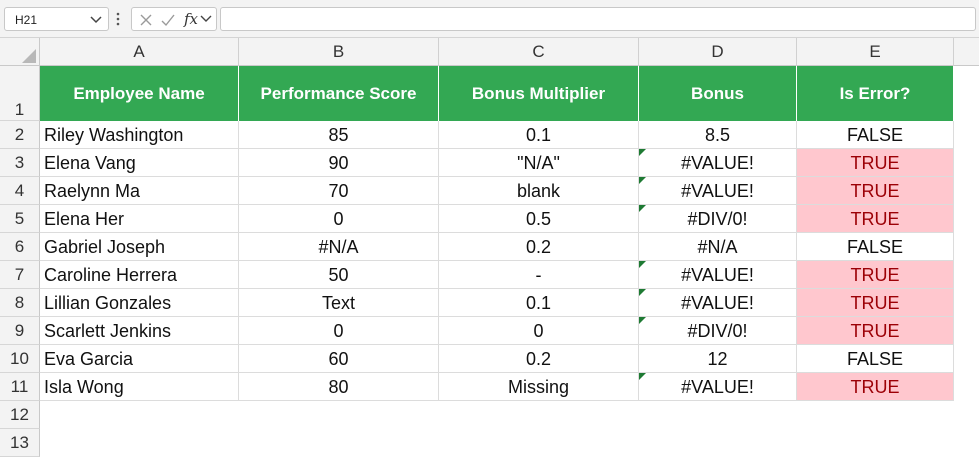  Describe the element at coordinates (539, 219) in the screenshot. I see `table-cell-multiplier: 0.5` at that location.